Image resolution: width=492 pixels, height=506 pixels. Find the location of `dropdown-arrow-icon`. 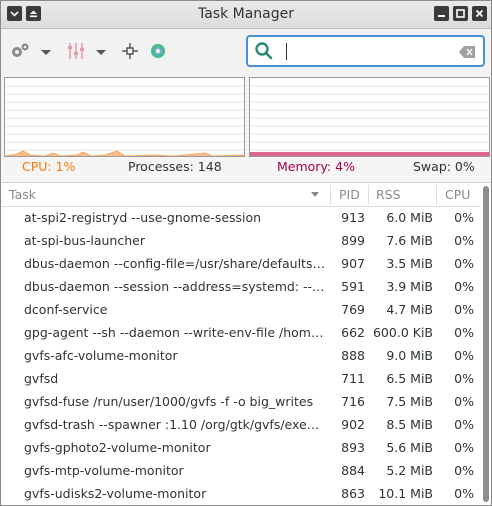

dropdown-arrow-icon is located at coordinates (101, 52).